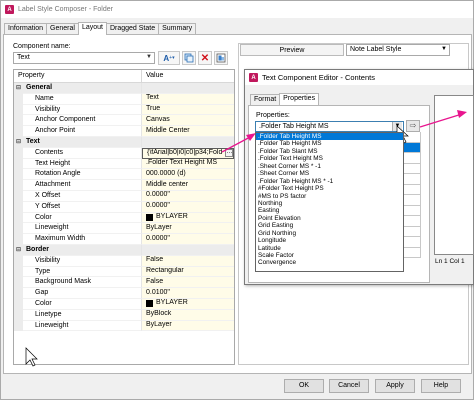 This screenshot has height=400, width=474. I want to click on property-row: Anchor Component Canvas, so click(124, 121).